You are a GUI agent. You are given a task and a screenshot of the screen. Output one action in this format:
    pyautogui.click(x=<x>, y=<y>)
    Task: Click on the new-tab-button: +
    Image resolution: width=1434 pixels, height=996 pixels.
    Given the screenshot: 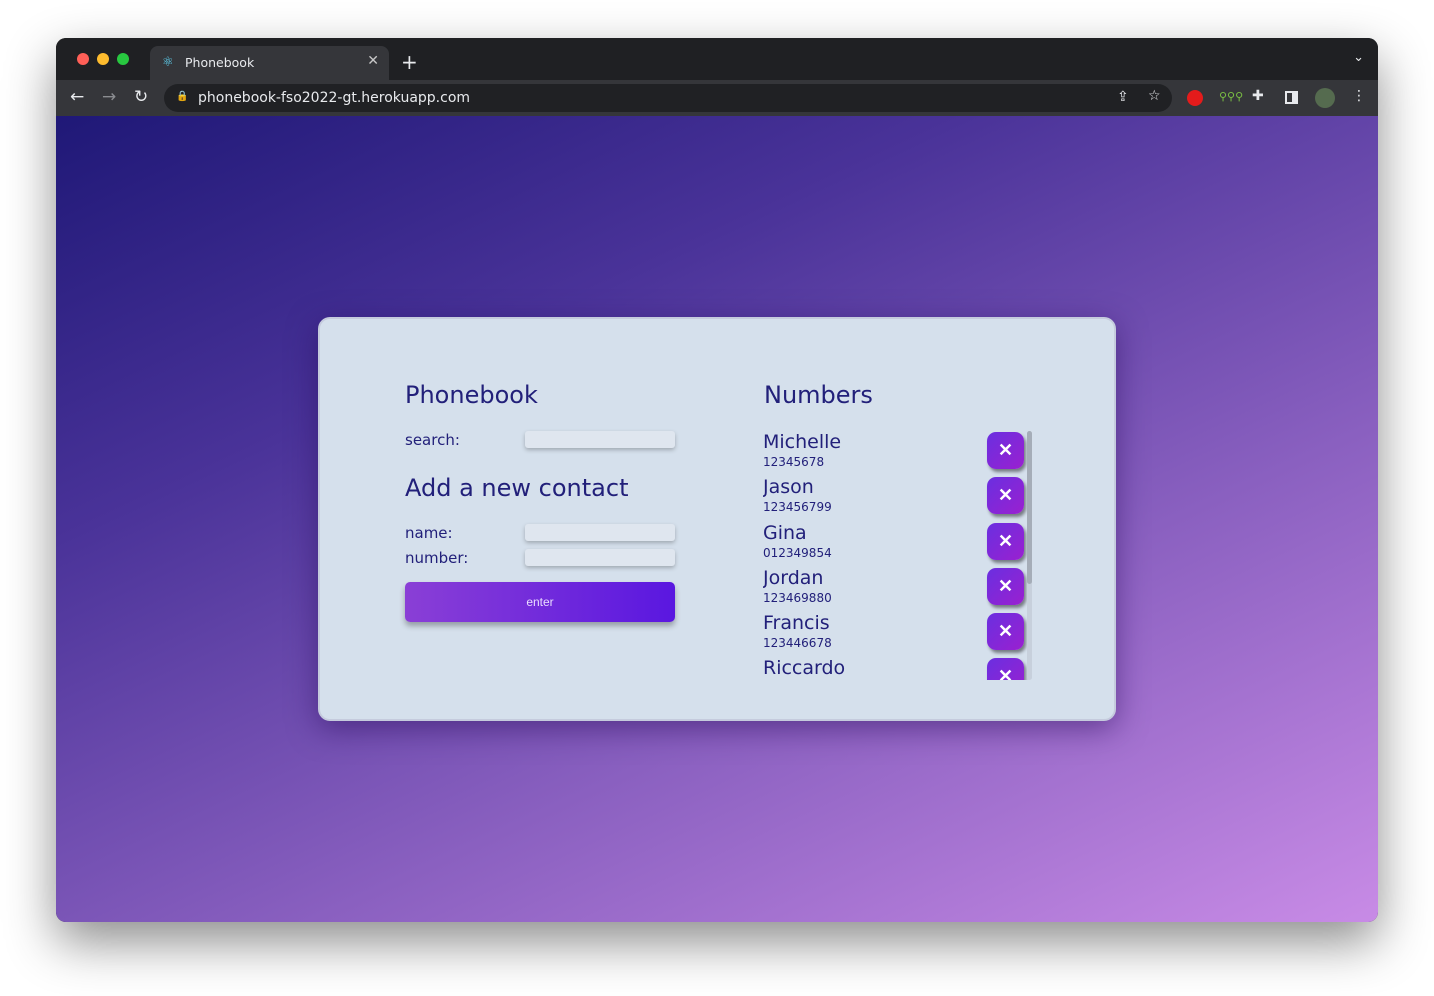 What is the action you would take?
    pyautogui.click(x=409, y=62)
    